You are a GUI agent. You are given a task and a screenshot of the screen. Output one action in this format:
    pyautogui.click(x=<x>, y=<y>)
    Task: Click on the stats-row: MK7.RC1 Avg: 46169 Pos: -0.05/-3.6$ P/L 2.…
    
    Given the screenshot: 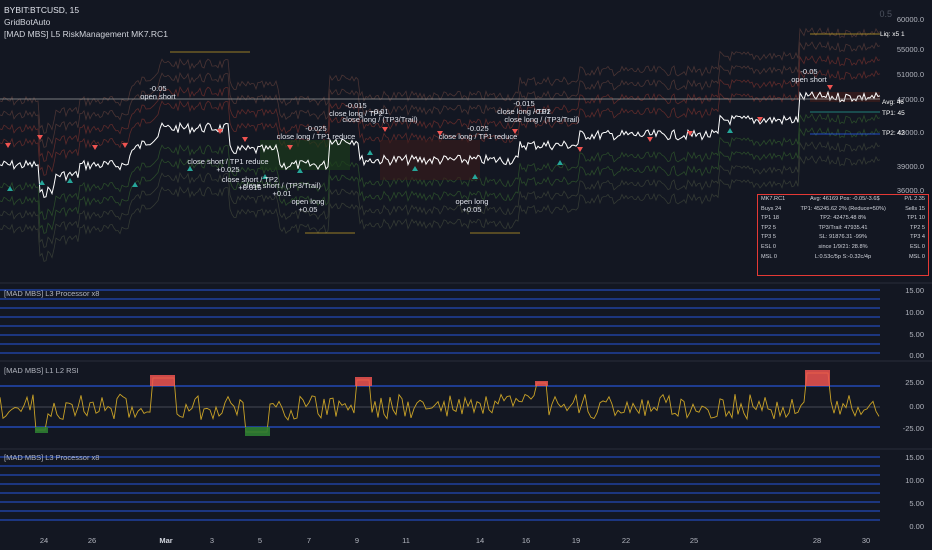 What is the action you would take?
    pyautogui.click(x=843, y=200)
    